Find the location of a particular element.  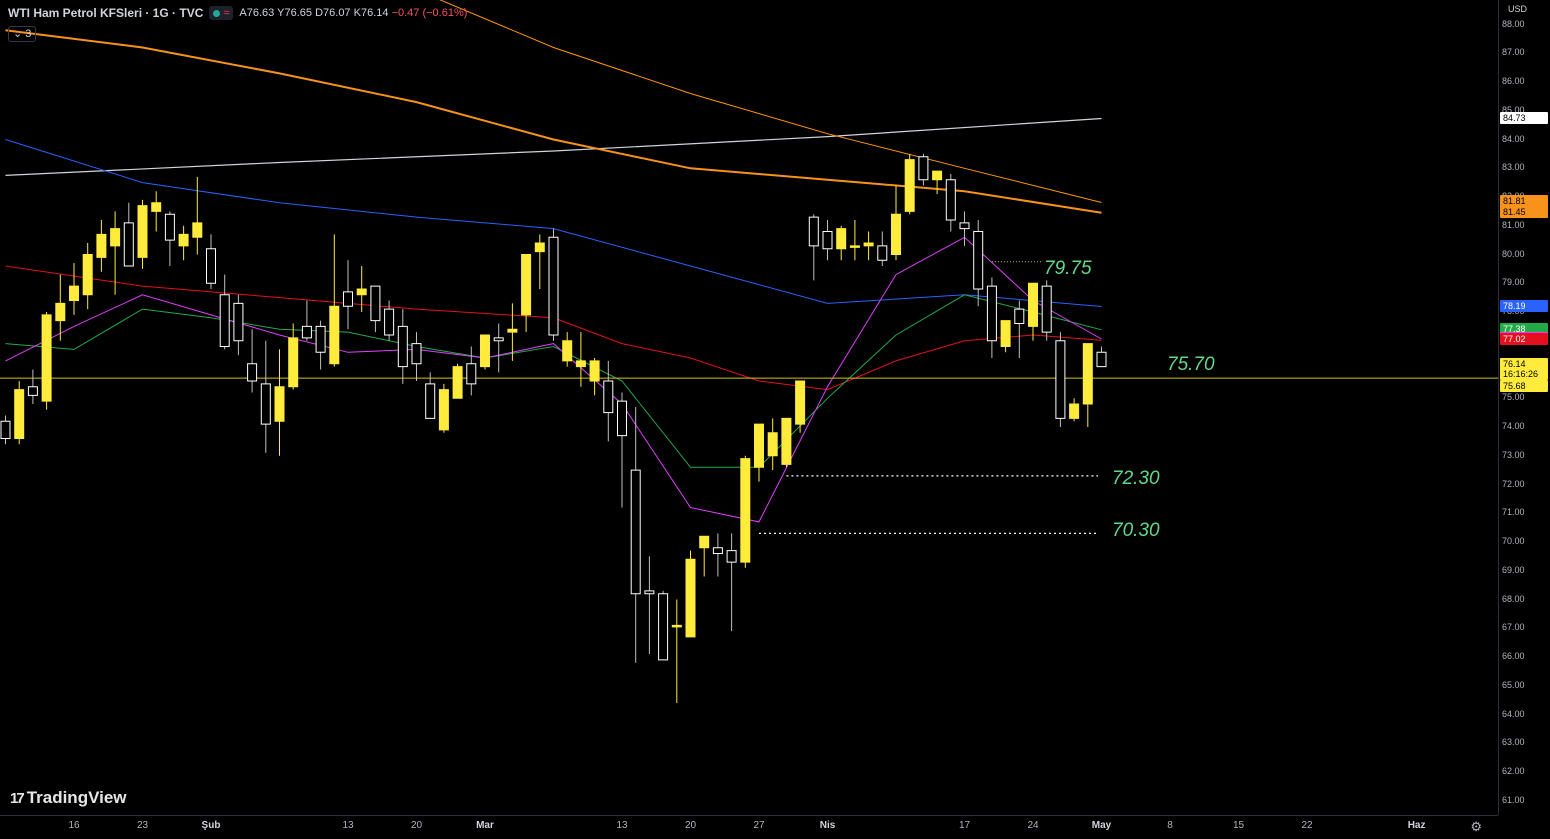

price-tick-label: 61.00 is located at coordinates (1513, 799).